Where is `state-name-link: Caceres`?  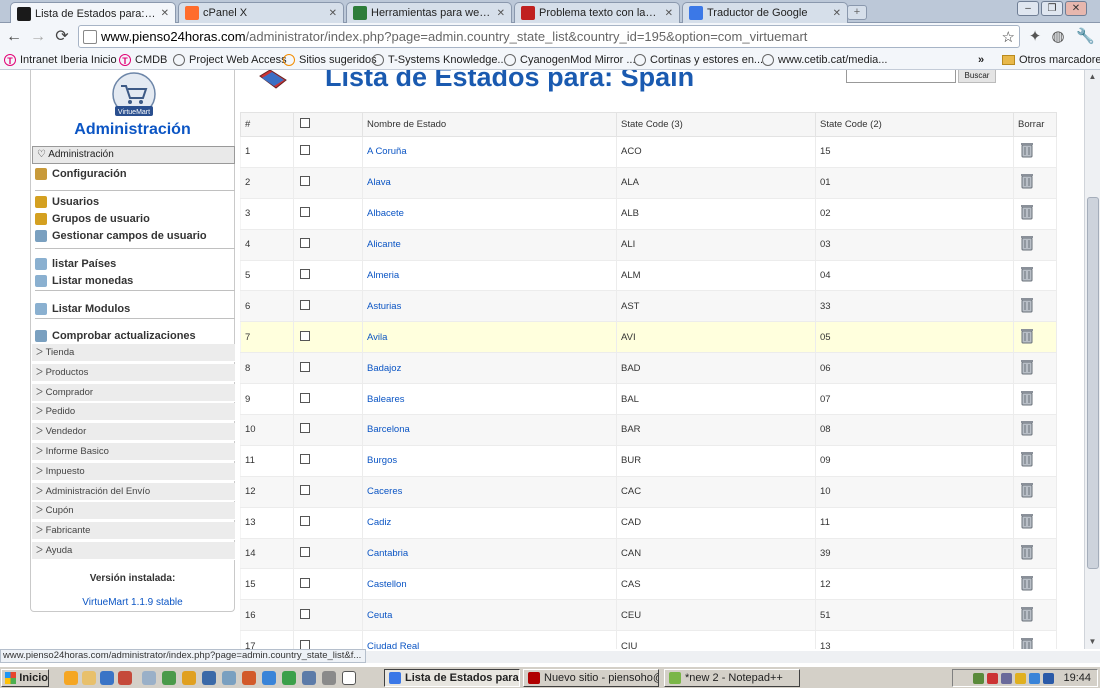
state-name-link: Caceres is located at coordinates (384, 491).